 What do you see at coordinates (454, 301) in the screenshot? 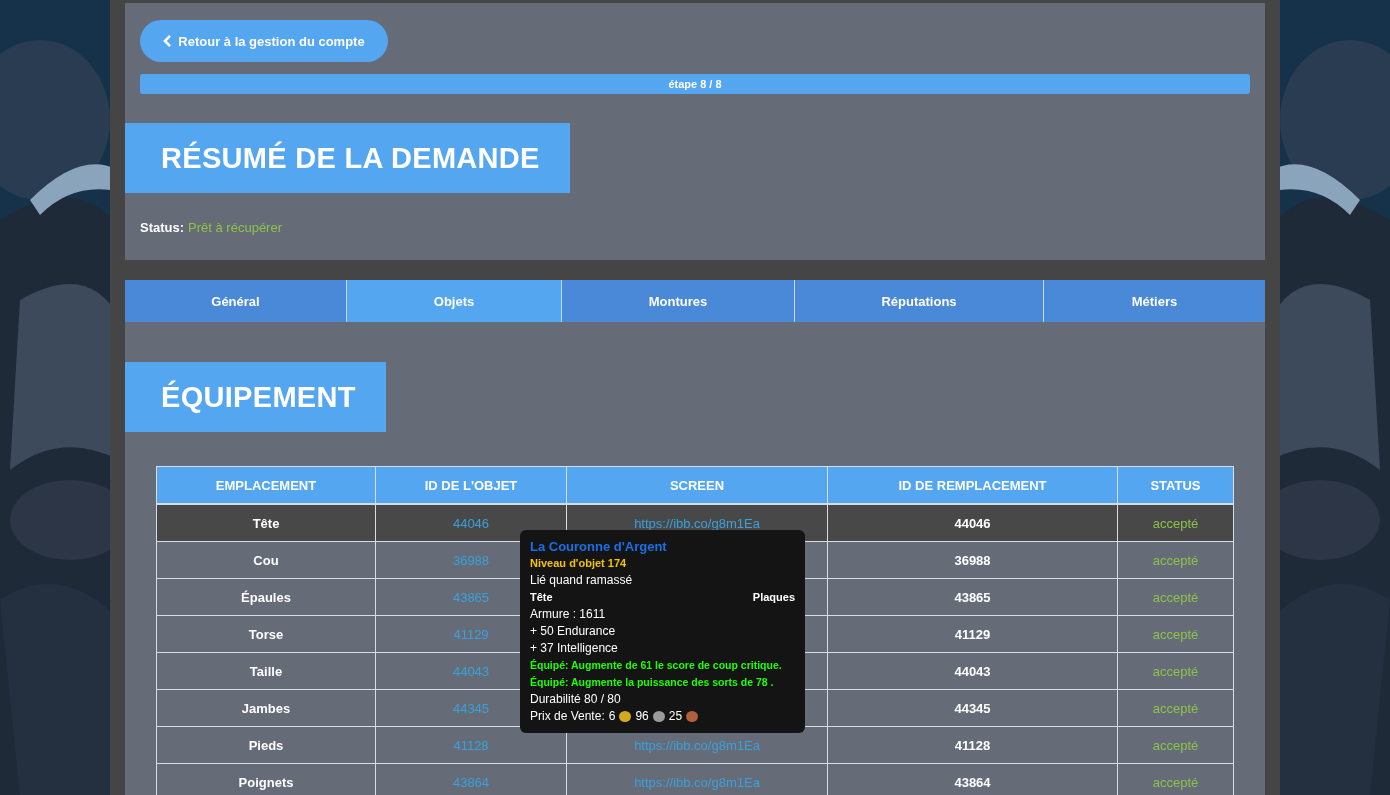
I see `tab: Objets` at bounding box center [454, 301].